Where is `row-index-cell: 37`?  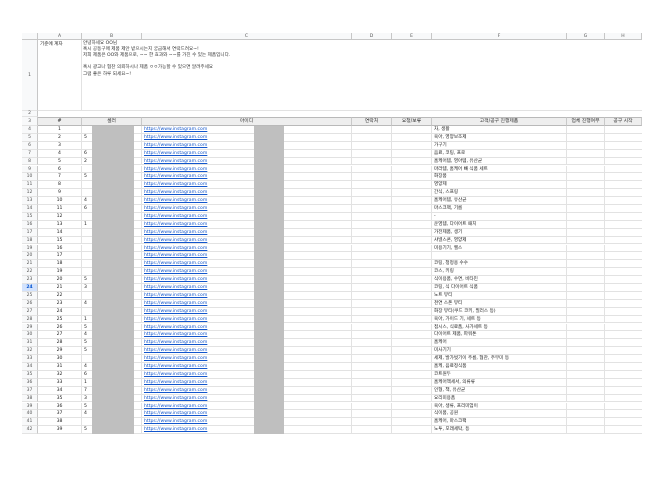
row-index-cell: 37 is located at coordinates (60, 414).